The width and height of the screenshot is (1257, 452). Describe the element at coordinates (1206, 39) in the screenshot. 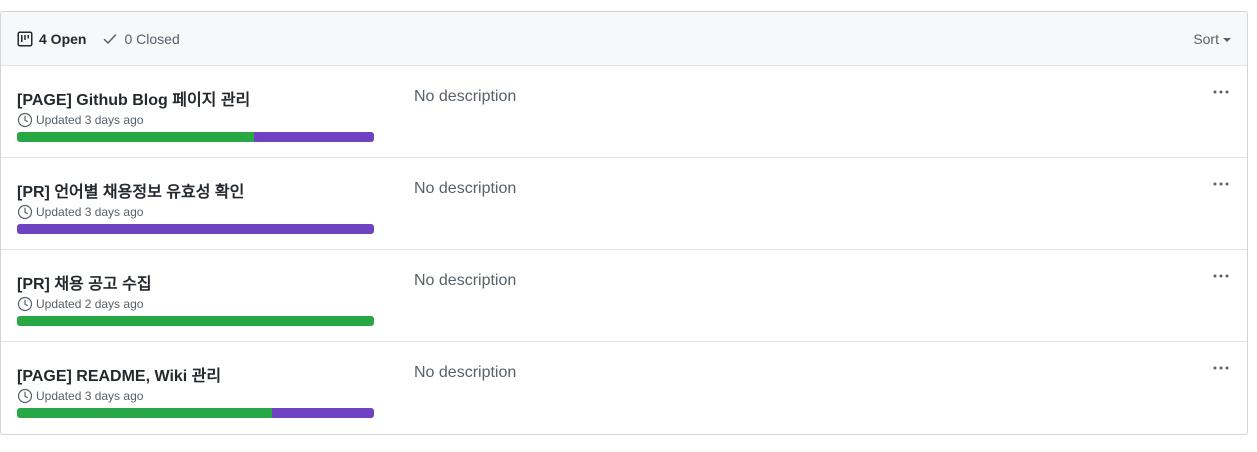

I see `sort-label: Sort` at that location.